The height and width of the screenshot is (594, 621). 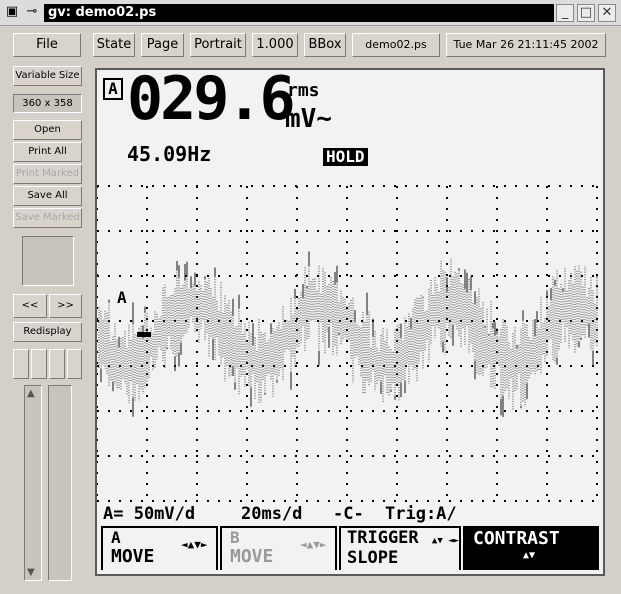 I want to click on softkey-a-move: A MOVE ◄▲▼►, so click(x=159, y=548).